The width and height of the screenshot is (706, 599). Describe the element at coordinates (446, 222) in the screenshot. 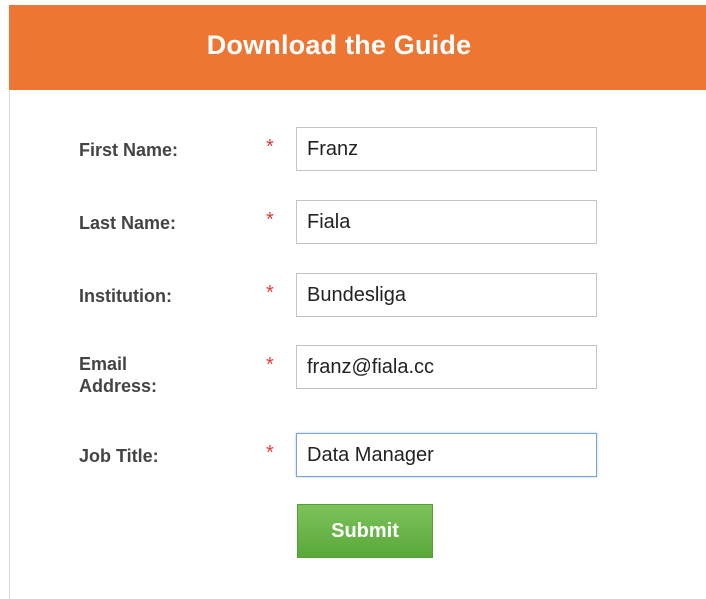

I see `last-name-input` at that location.